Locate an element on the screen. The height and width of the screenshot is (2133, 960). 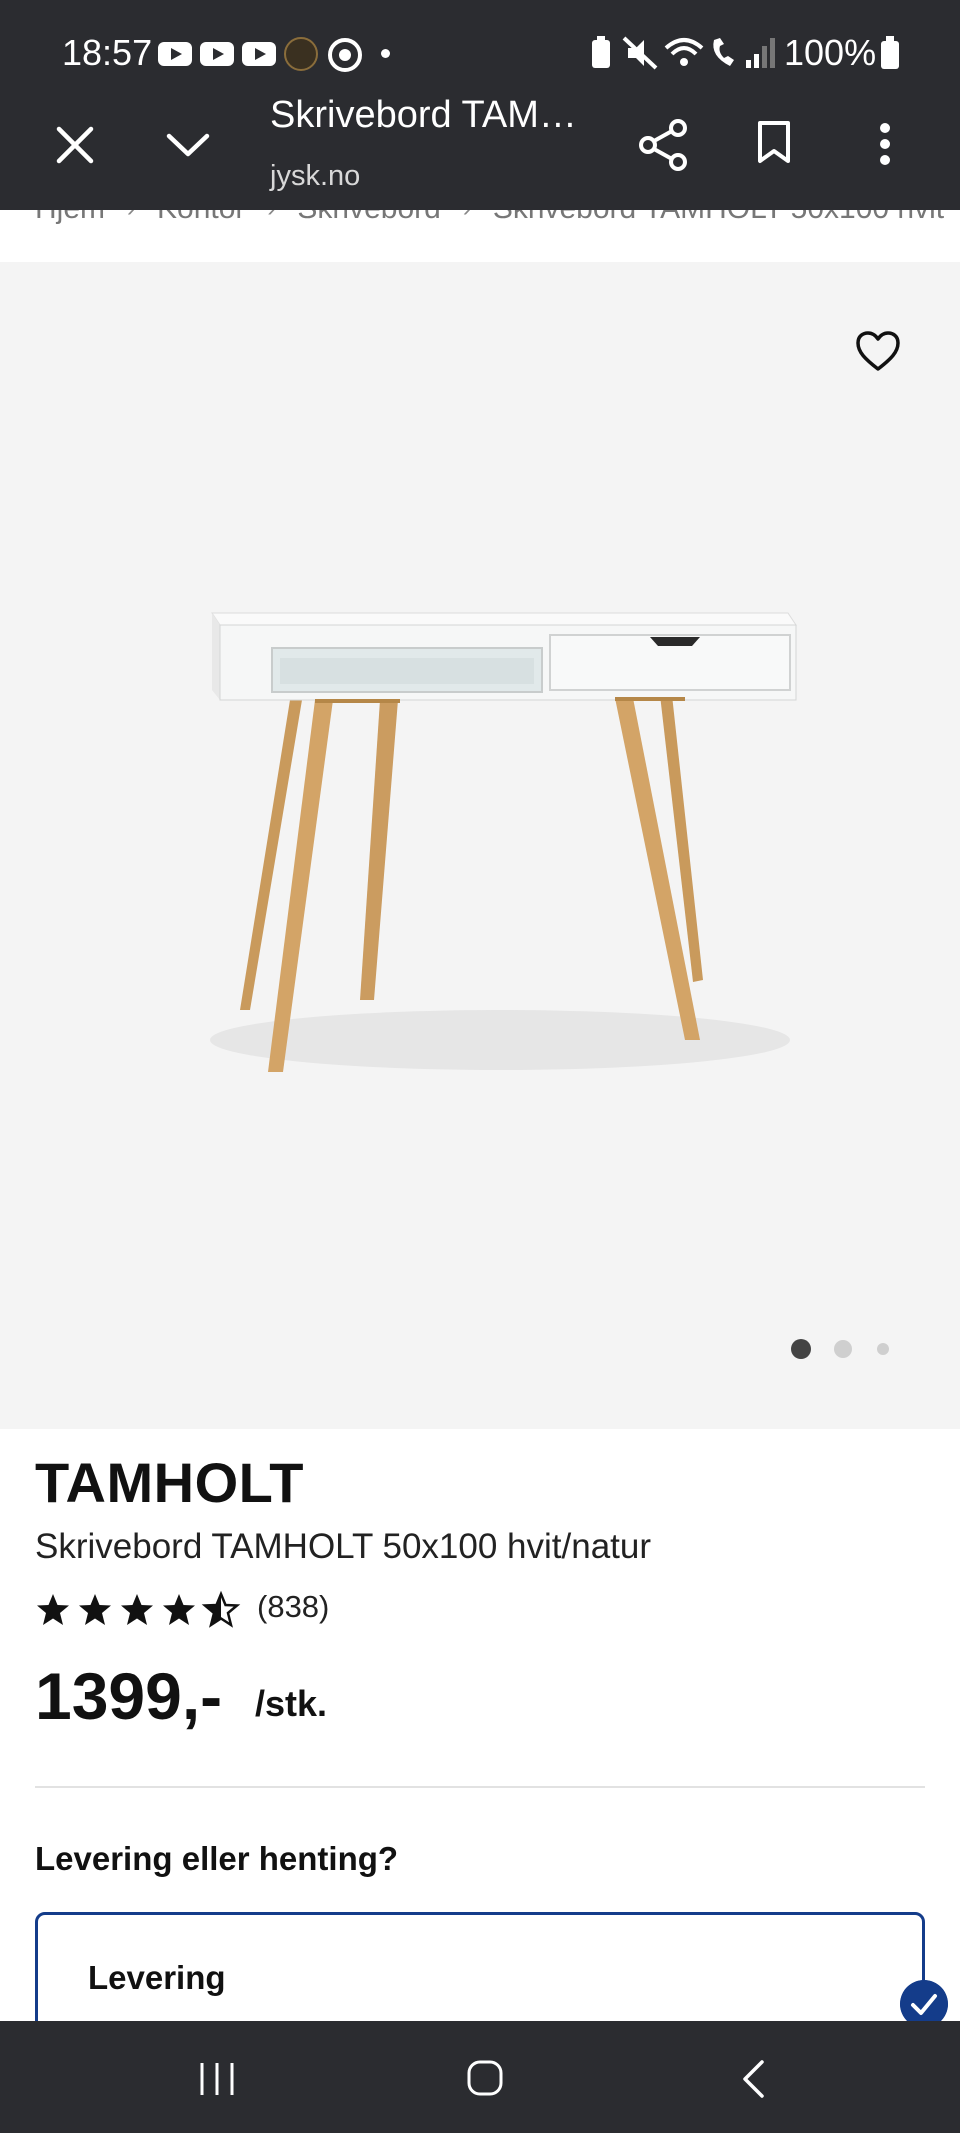
rating-stars is located at coordinates (140, 1610).